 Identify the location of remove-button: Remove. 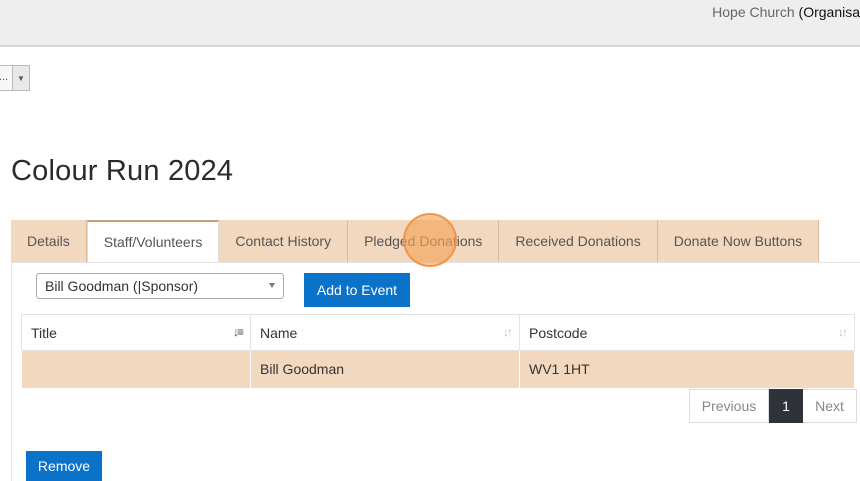
(64, 466).